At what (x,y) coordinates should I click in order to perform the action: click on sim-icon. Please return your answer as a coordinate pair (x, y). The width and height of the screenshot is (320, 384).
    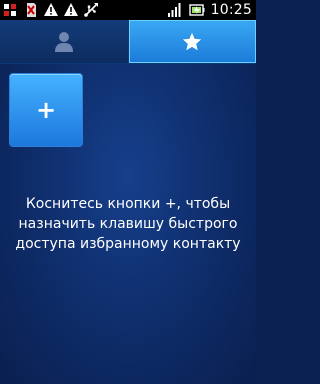
    Looking at the image, I should click on (31, 10).